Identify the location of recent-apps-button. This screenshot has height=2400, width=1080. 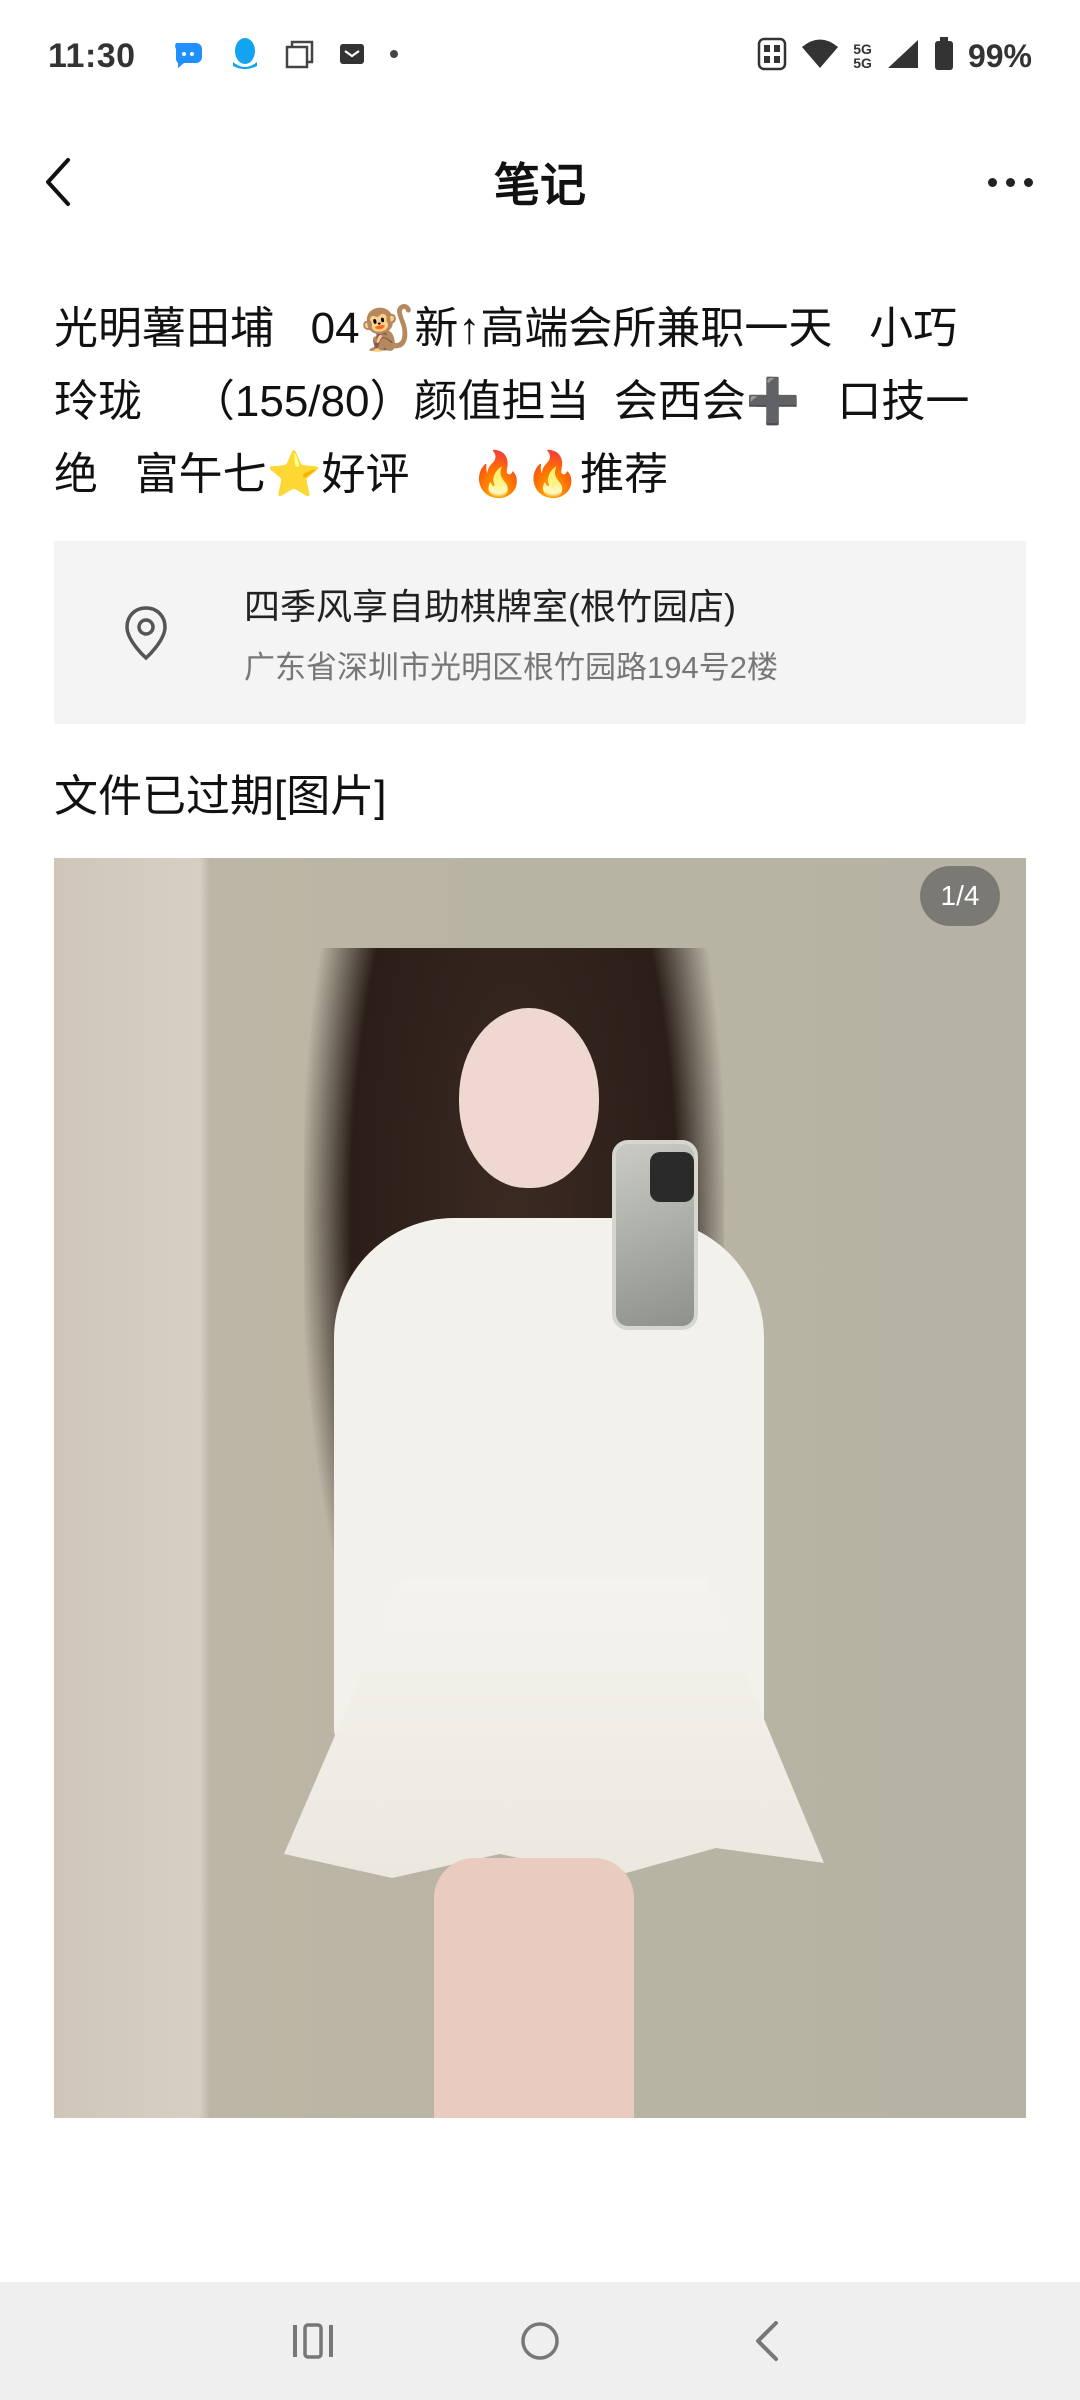
(313, 2341).